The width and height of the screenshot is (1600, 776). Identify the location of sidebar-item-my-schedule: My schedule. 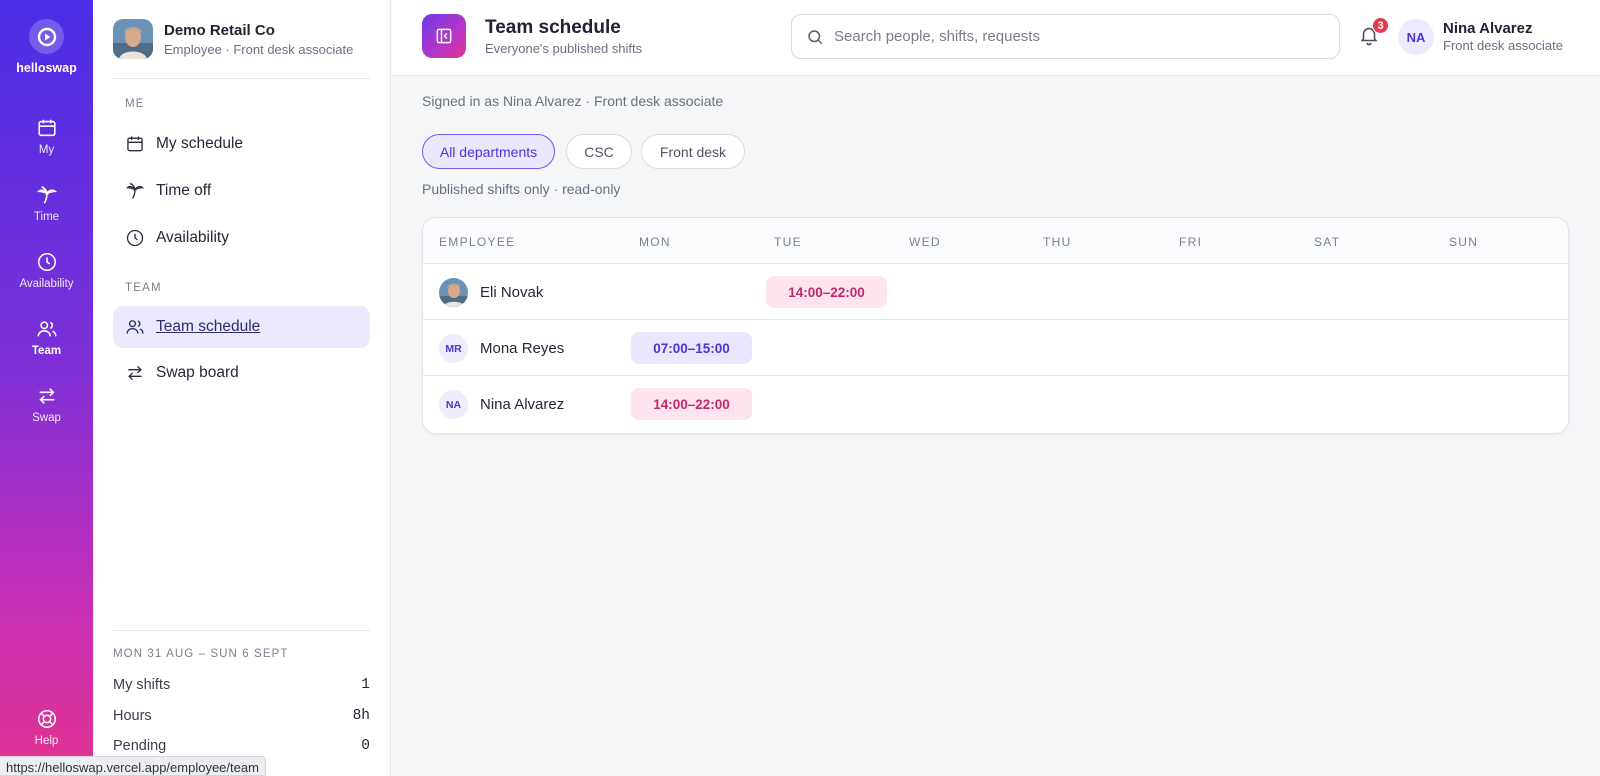
(241, 144).